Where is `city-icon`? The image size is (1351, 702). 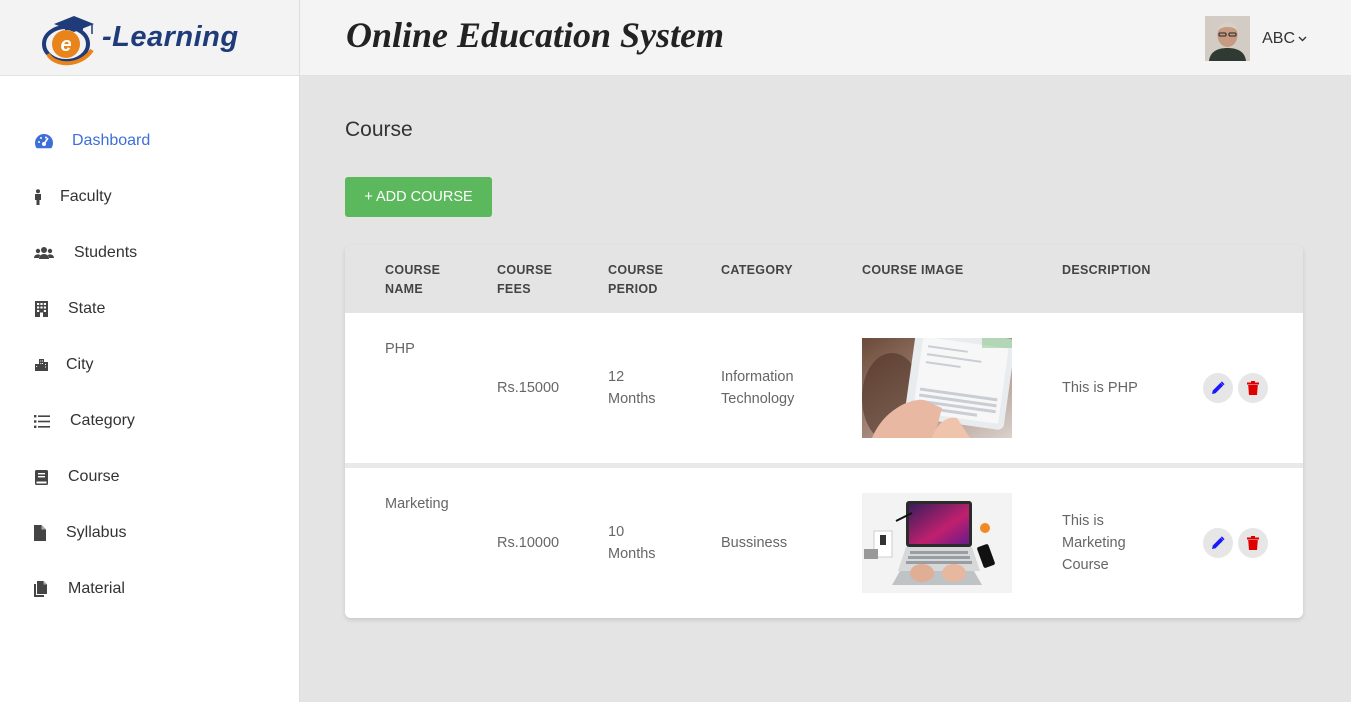 city-icon is located at coordinates (41, 365).